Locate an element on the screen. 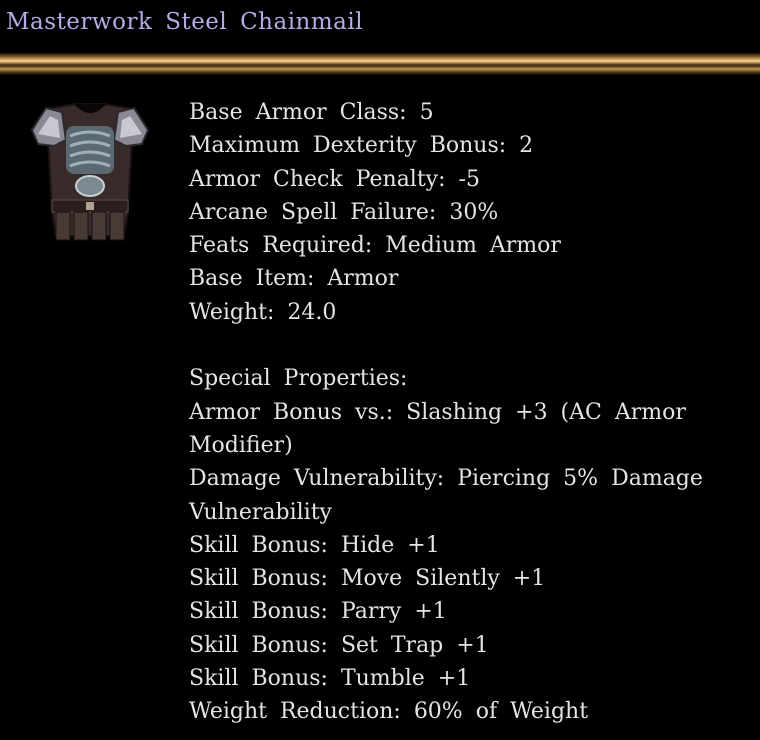  special-property-line: Weight Reduction: 60% of Weight is located at coordinates (389, 712).